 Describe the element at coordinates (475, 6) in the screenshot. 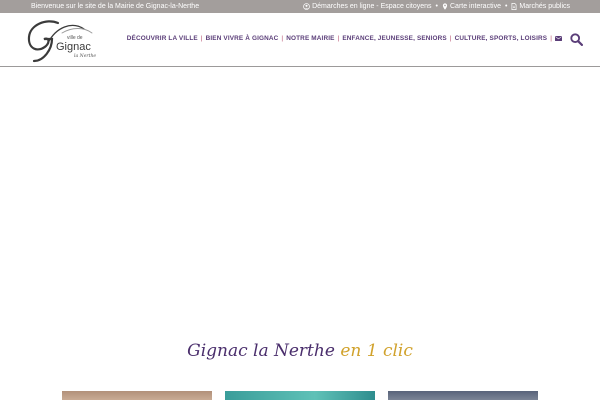

I see `interactive-map-label: Carte interactive` at that location.